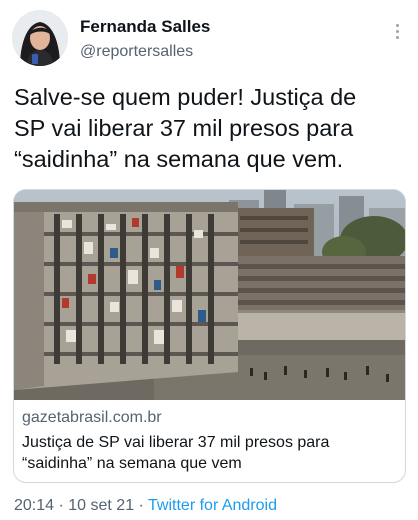  Describe the element at coordinates (34, 505) in the screenshot. I see `tweet-time: 20:14` at that location.